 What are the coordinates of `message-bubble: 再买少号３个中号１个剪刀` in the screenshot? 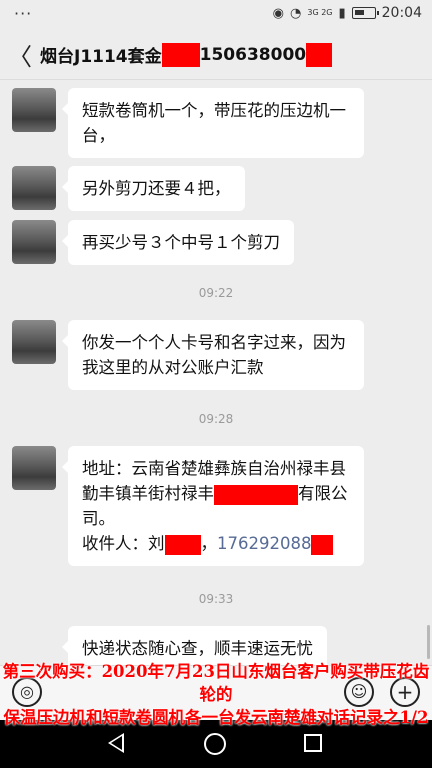 It's located at (178, 242).